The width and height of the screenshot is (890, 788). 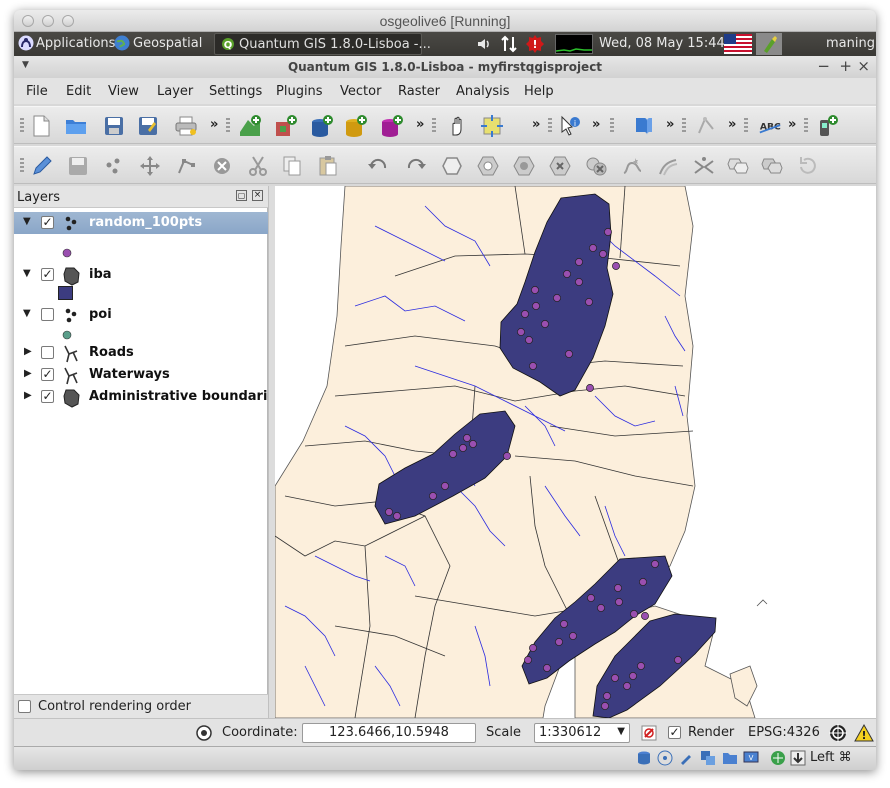 What do you see at coordinates (24, 706) in the screenshot?
I see `control-rendering-order-checkbox` at bounding box center [24, 706].